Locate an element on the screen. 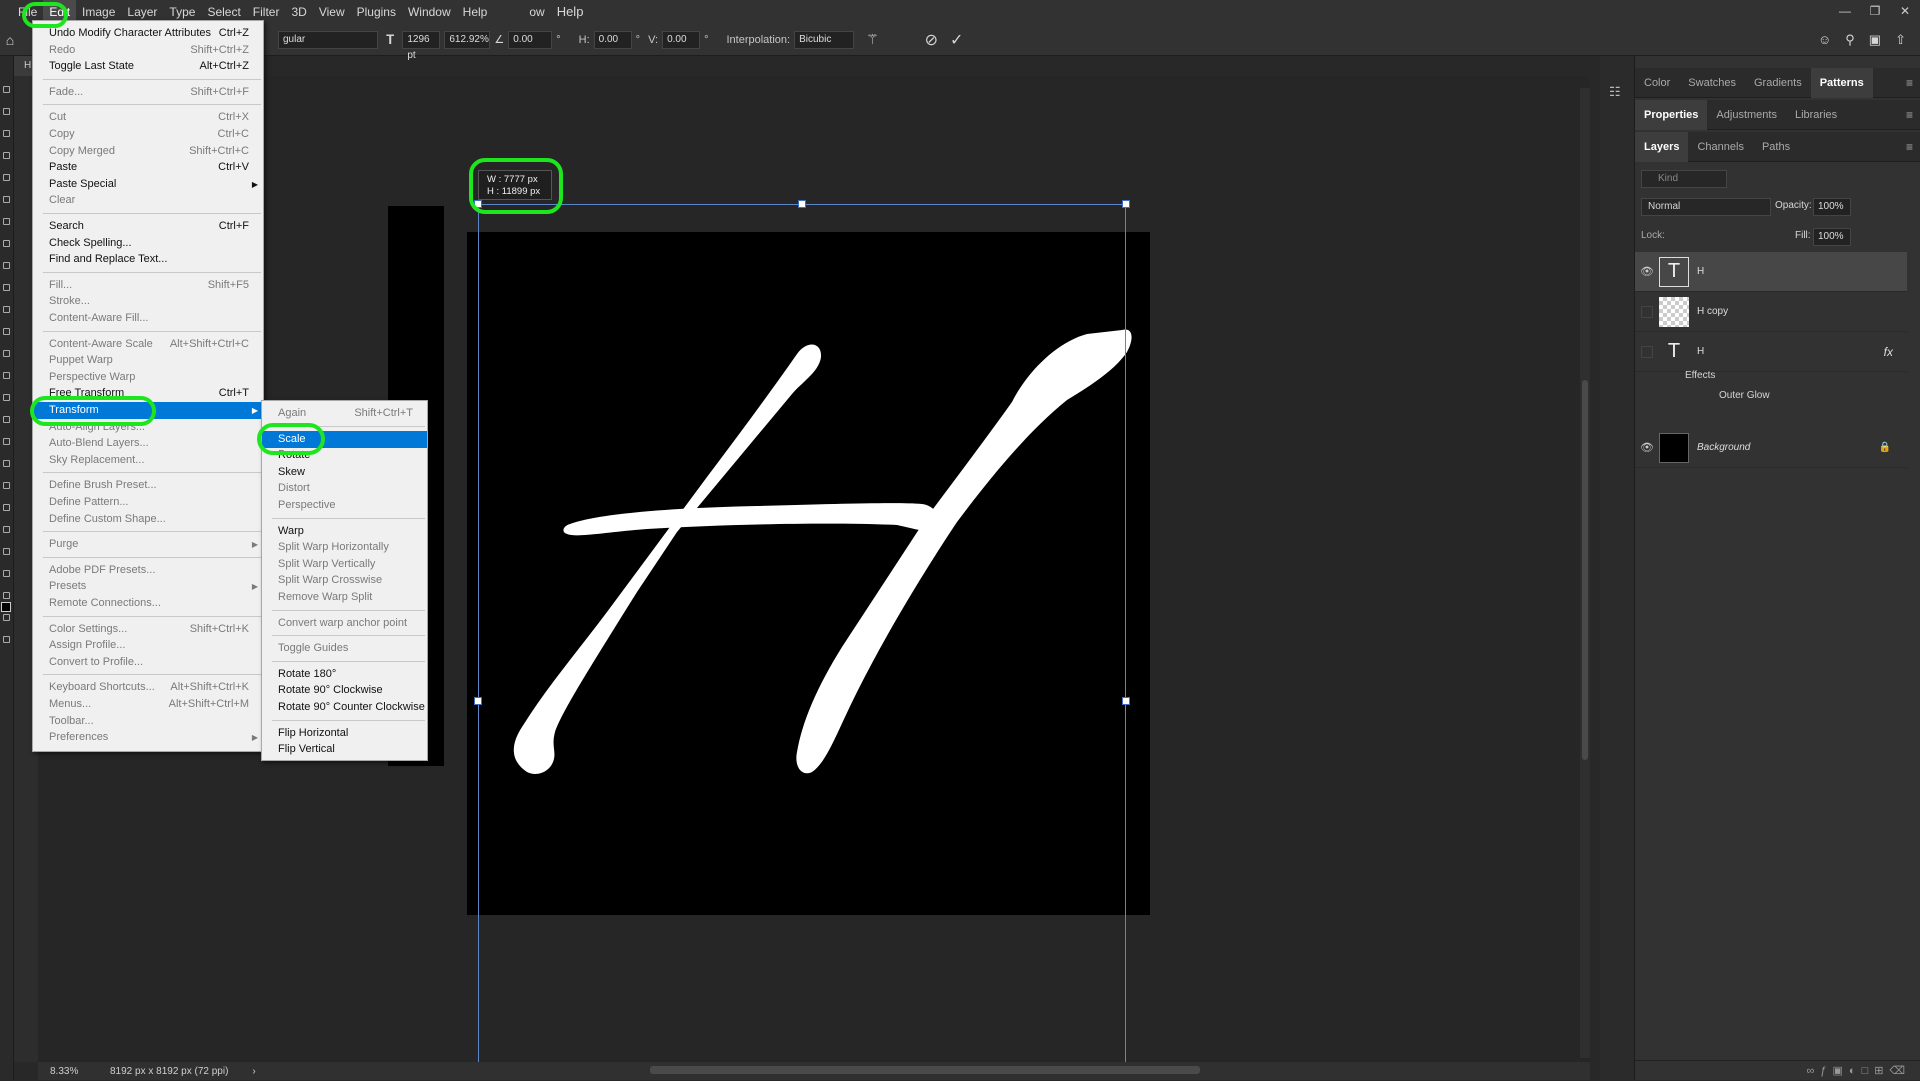 This screenshot has width=1920, height=1081. transform-handle-top-right is located at coordinates (1126, 204).